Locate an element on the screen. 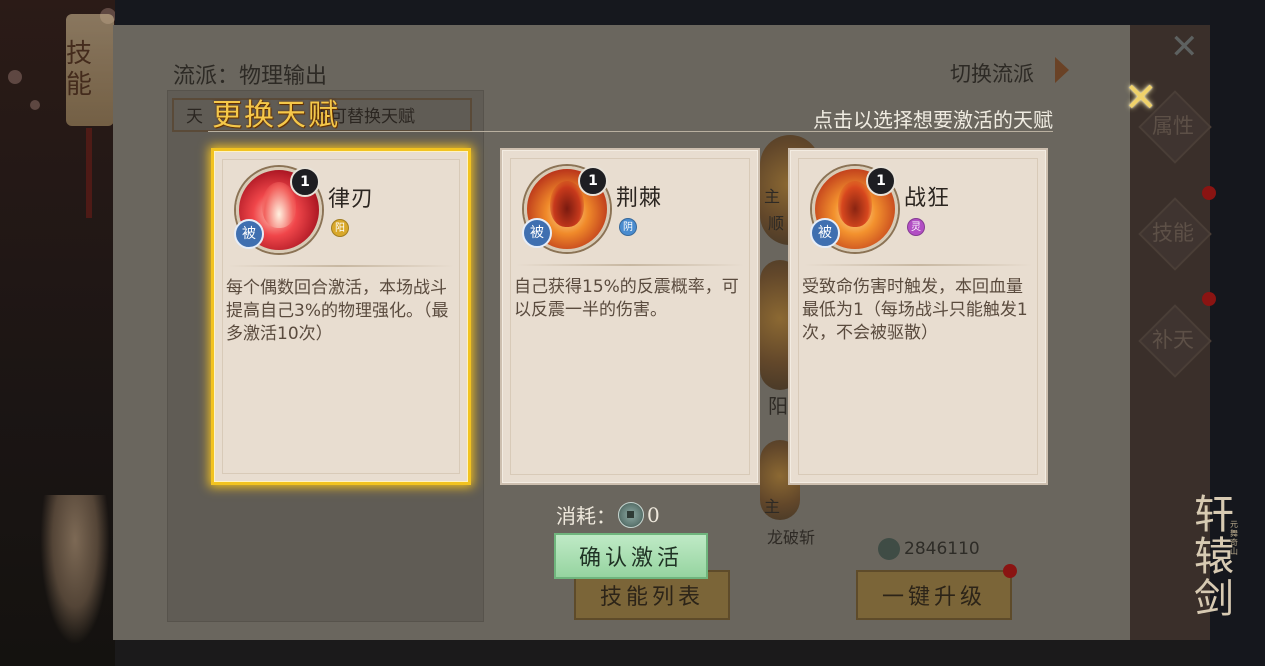  dialog-divider is located at coordinates (630, 131).